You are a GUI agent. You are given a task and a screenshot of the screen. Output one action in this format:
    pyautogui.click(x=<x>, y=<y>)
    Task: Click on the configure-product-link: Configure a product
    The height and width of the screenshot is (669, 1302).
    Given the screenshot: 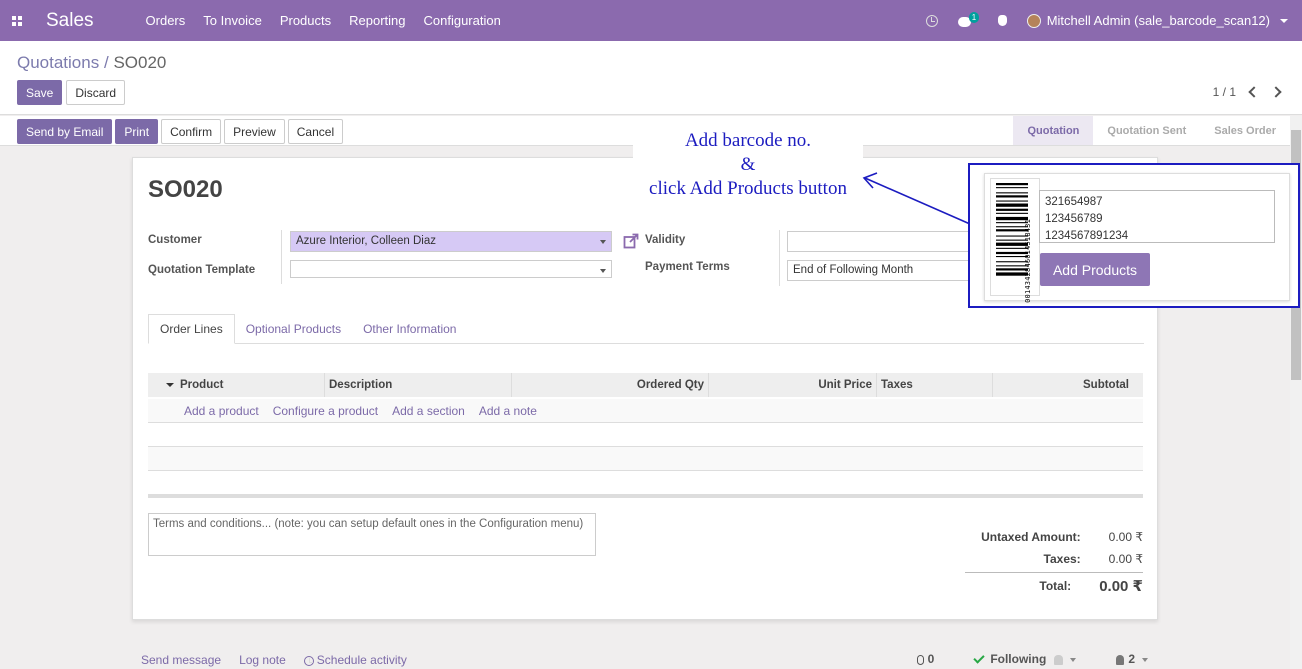 What is the action you would take?
    pyautogui.click(x=325, y=411)
    